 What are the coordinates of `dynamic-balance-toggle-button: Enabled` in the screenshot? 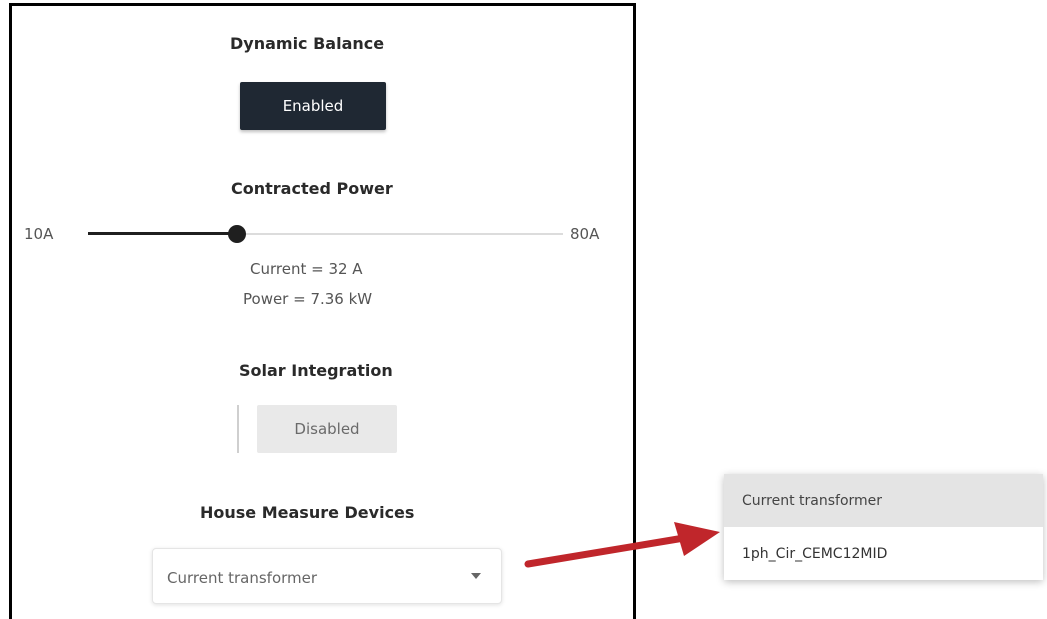 It's located at (313, 106).